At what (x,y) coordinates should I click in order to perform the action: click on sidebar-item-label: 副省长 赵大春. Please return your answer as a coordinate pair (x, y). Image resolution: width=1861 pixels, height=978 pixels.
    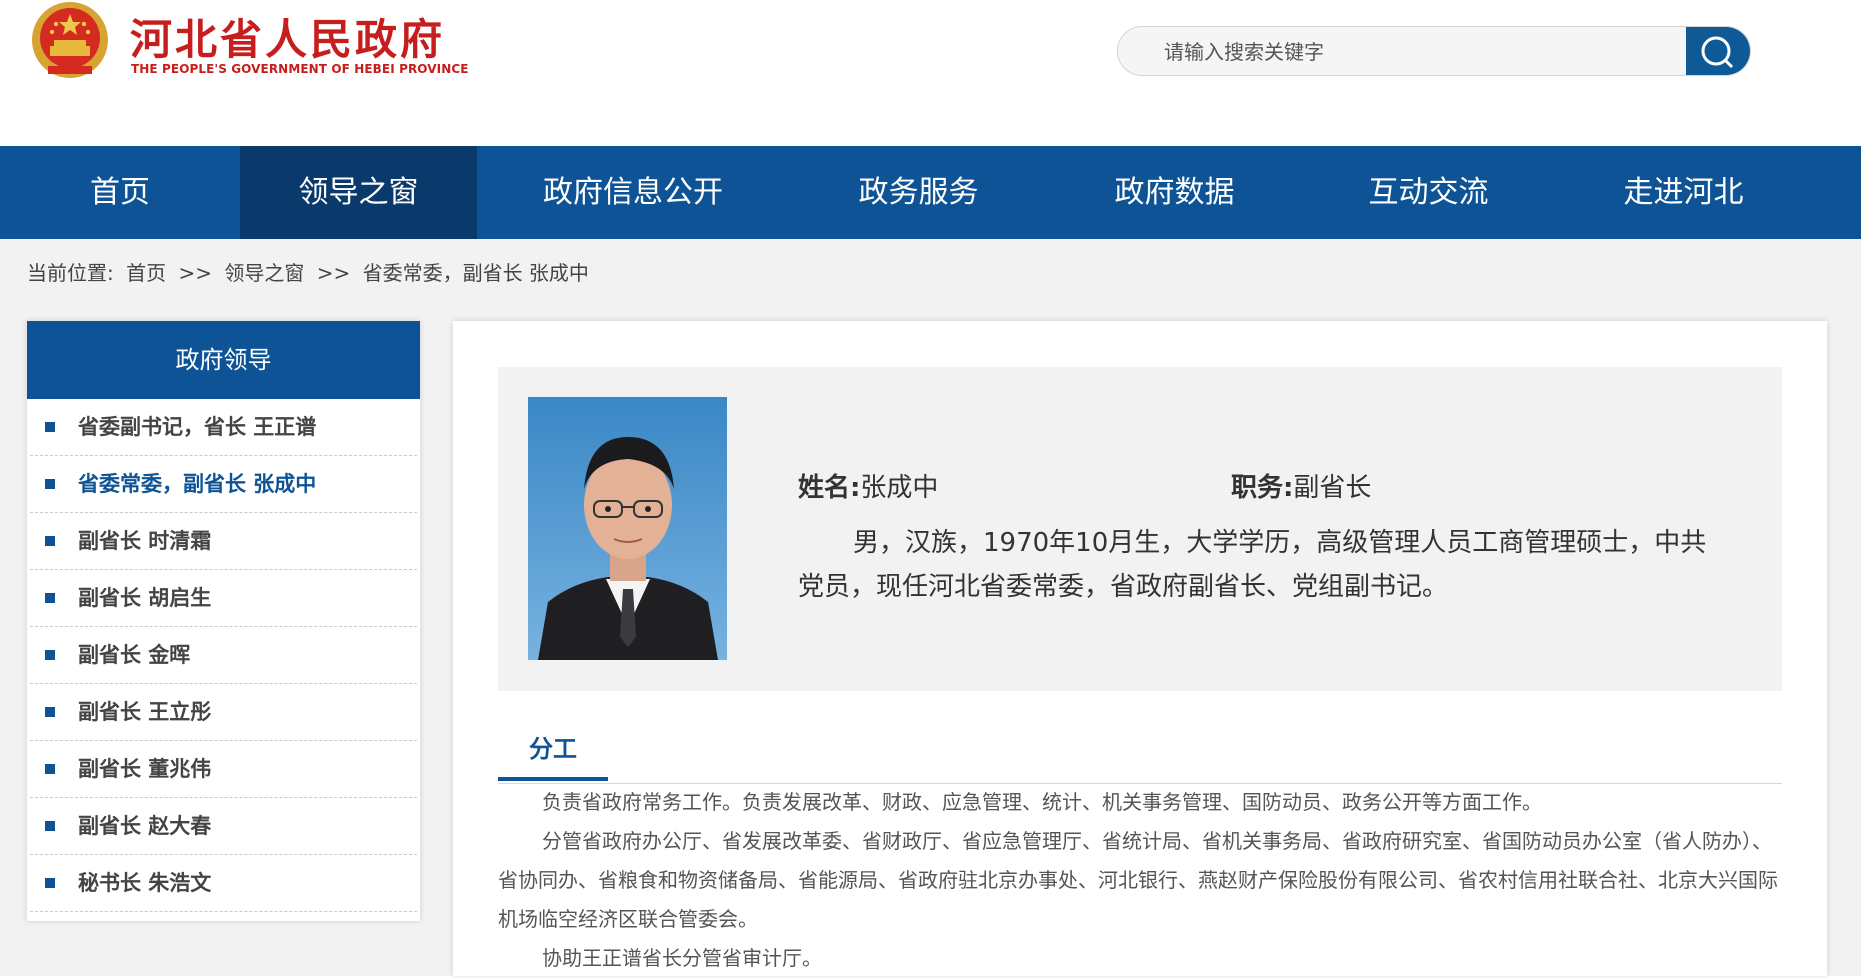
    Looking at the image, I should click on (145, 826).